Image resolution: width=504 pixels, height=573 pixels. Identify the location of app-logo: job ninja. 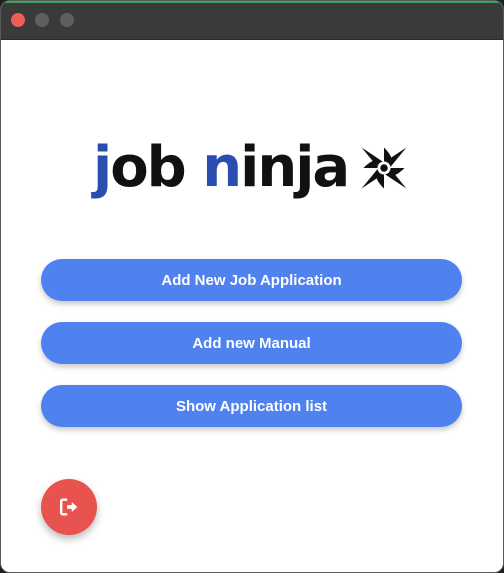
(252, 168).